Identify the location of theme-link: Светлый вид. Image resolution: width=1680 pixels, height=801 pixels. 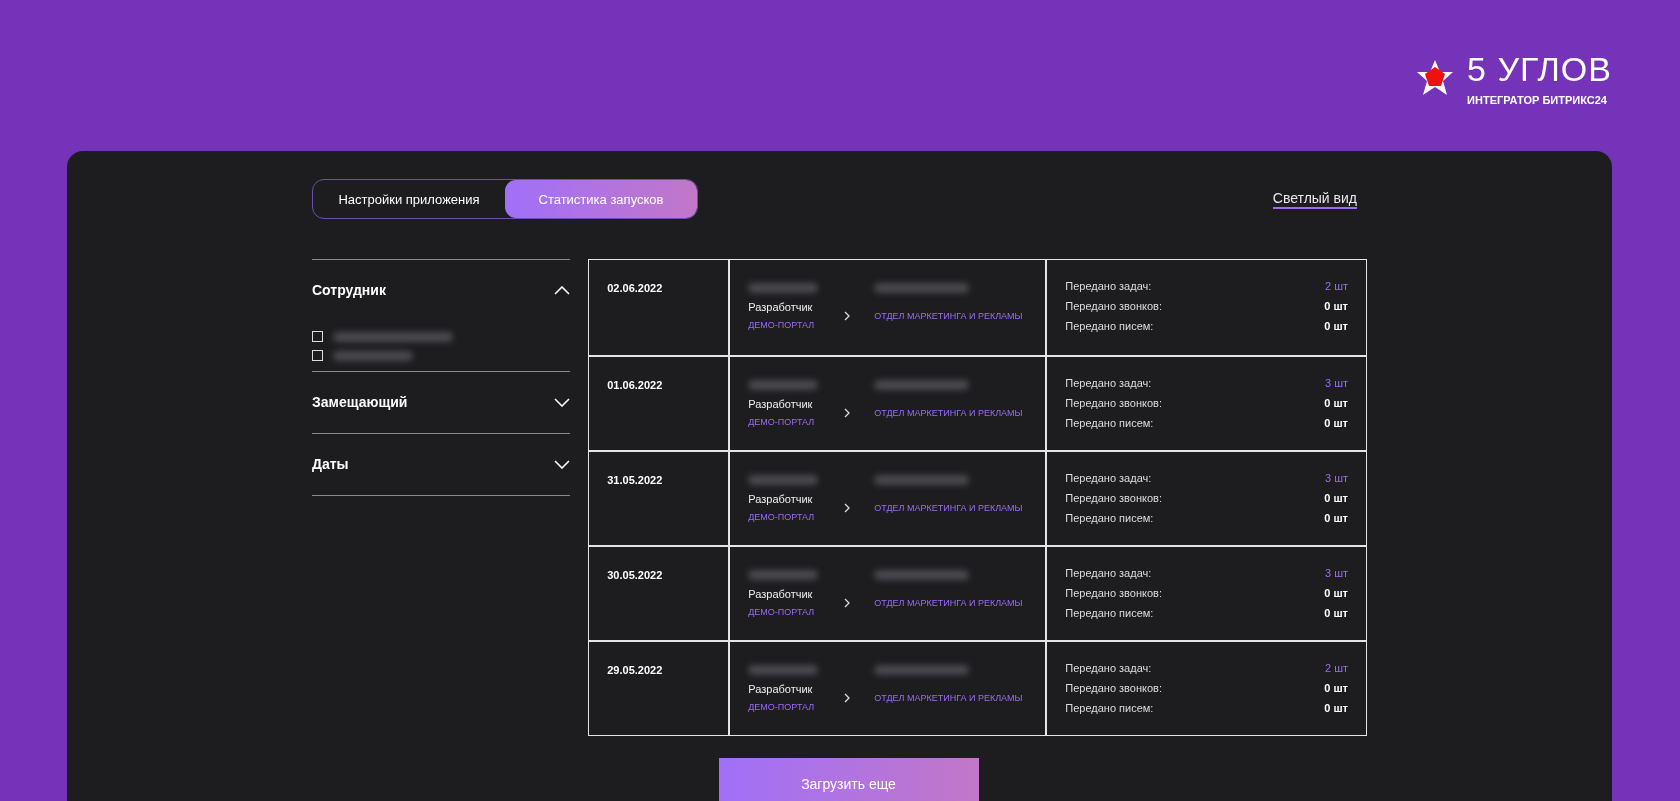
(1314, 199).